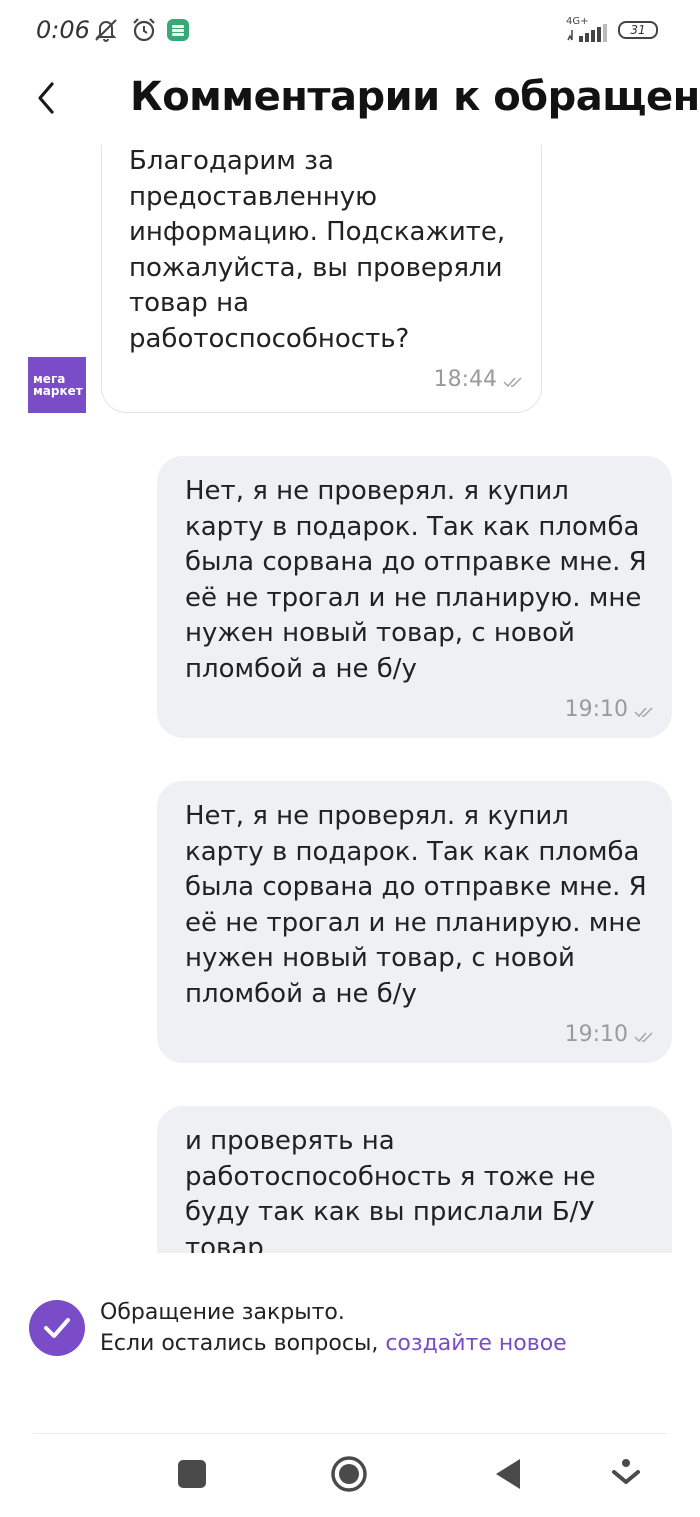  I want to click on chevron-left-icon, so click(46, 98).